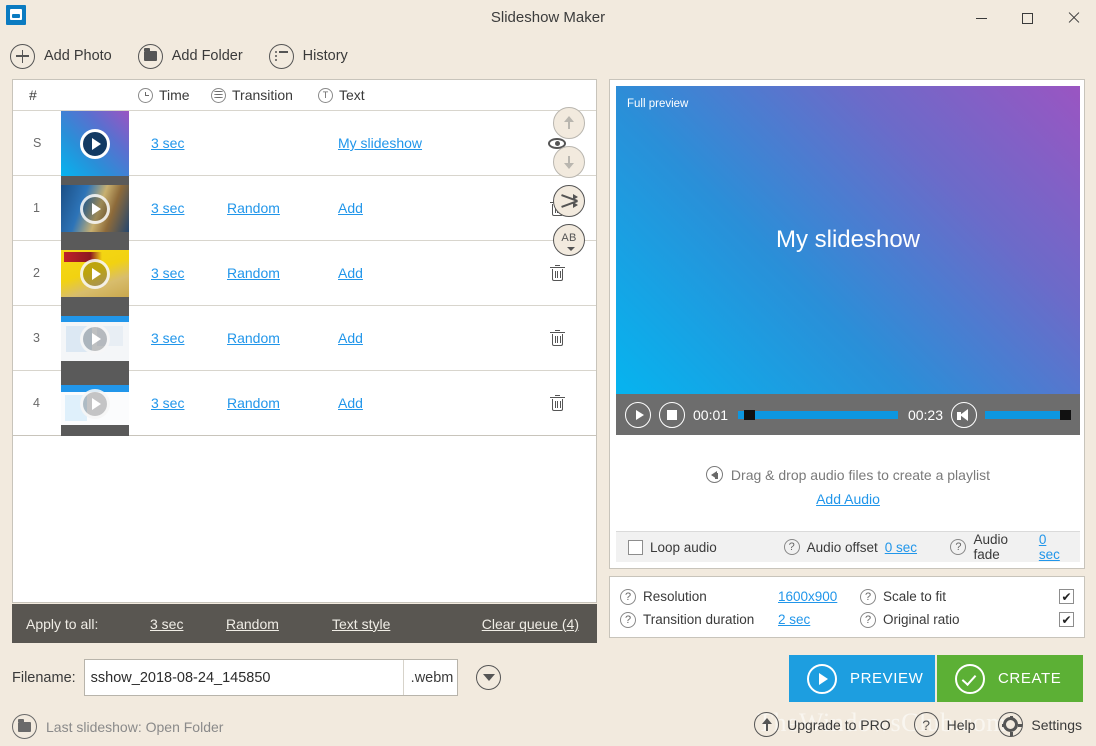  Describe the element at coordinates (166, 624) in the screenshot. I see `apply-time-link: 3 sec` at that location.